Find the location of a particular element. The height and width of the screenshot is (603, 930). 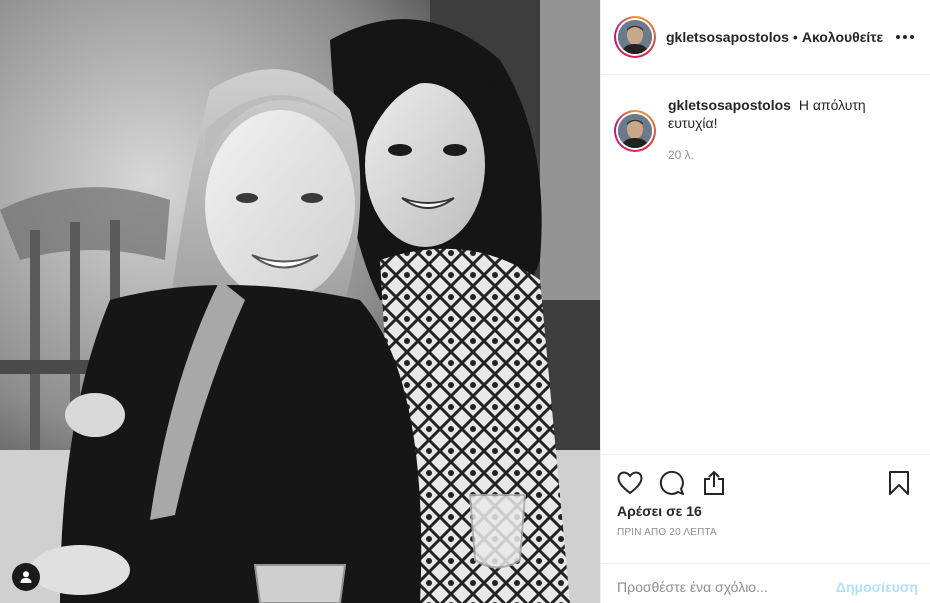

following-button: Ακολουθείτε is located at coordinates (842, 37).